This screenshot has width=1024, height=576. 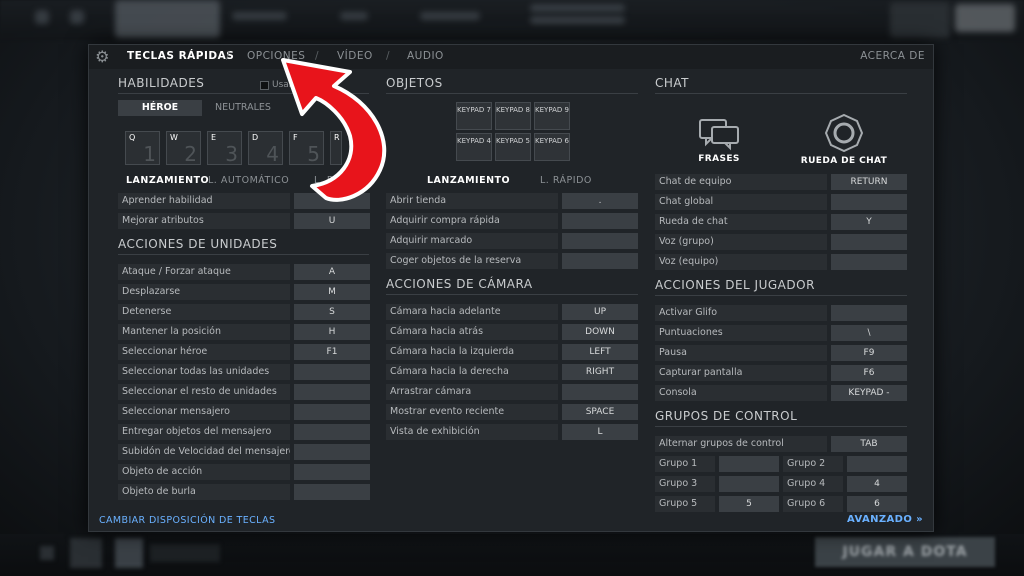 I want to click on phrases-button: FRASES, so click(x=719, y=140).